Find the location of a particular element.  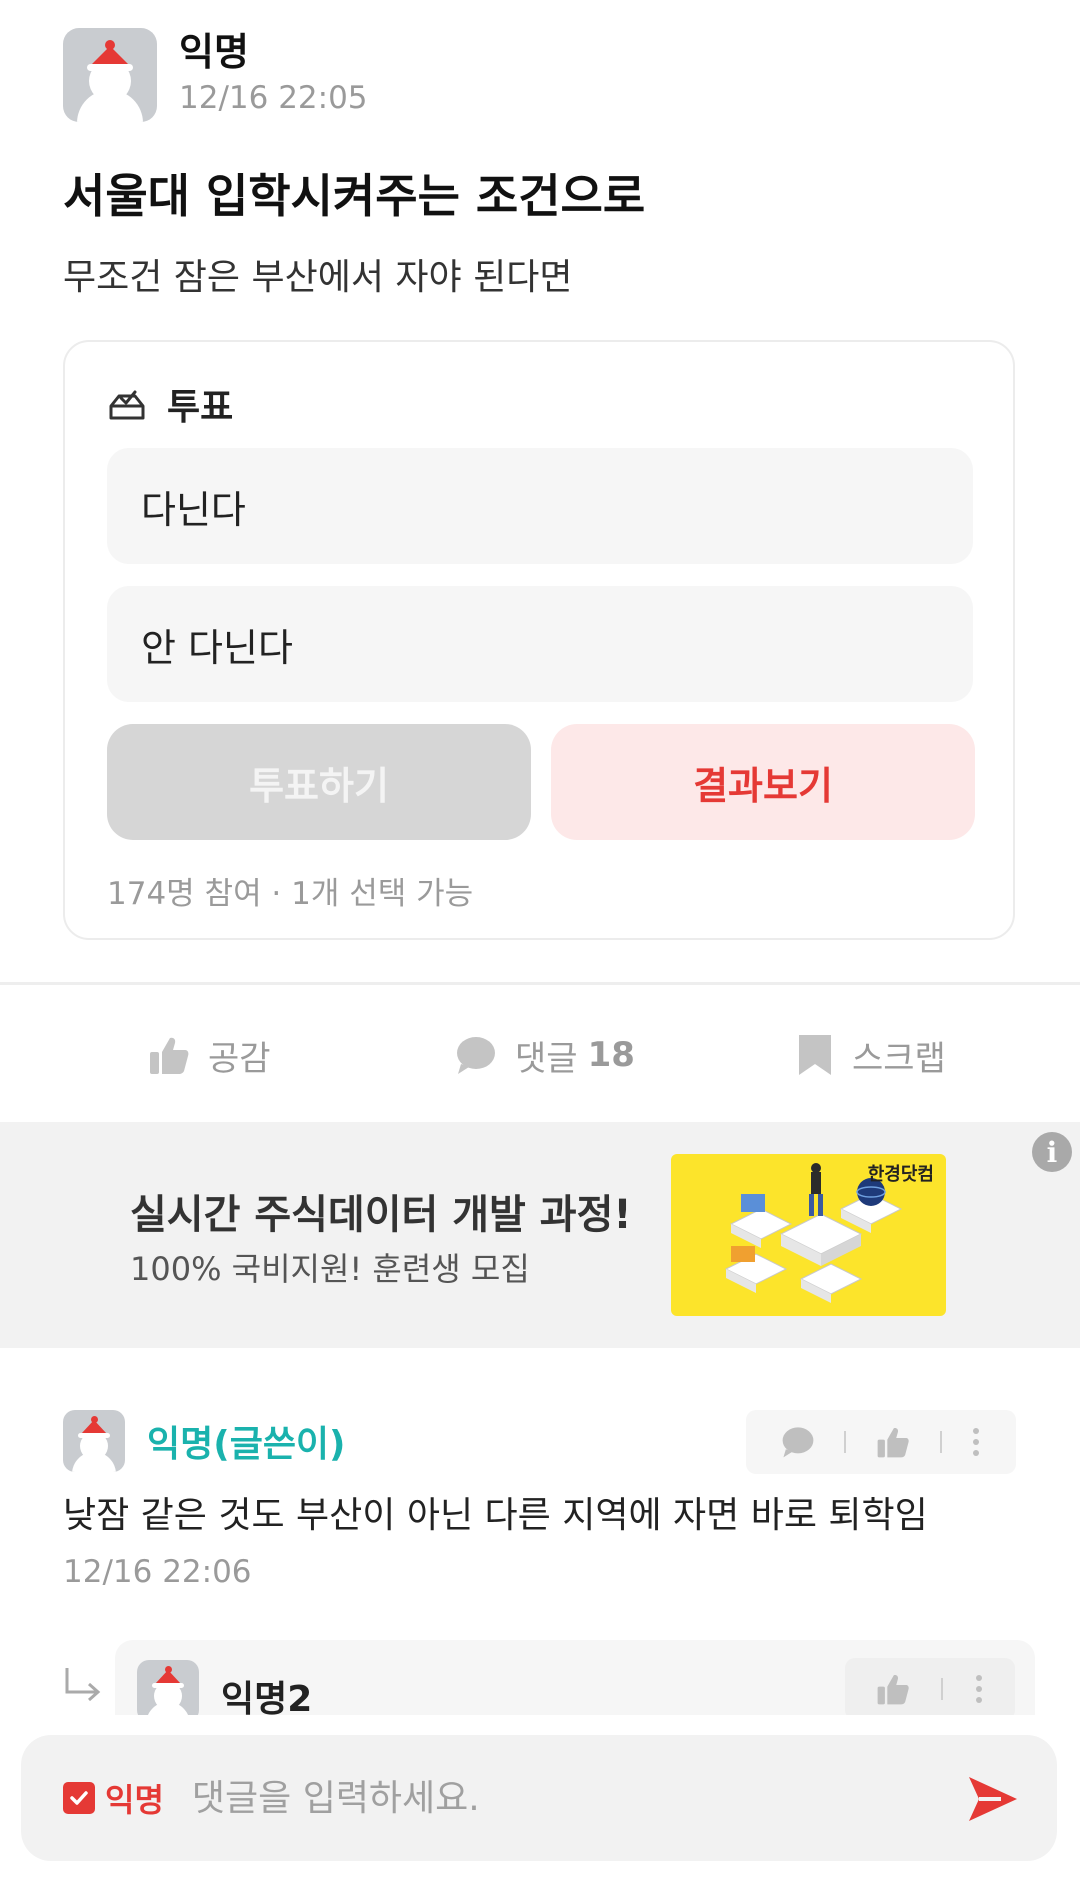

reply-icon is located at coordinates (798, 1442).